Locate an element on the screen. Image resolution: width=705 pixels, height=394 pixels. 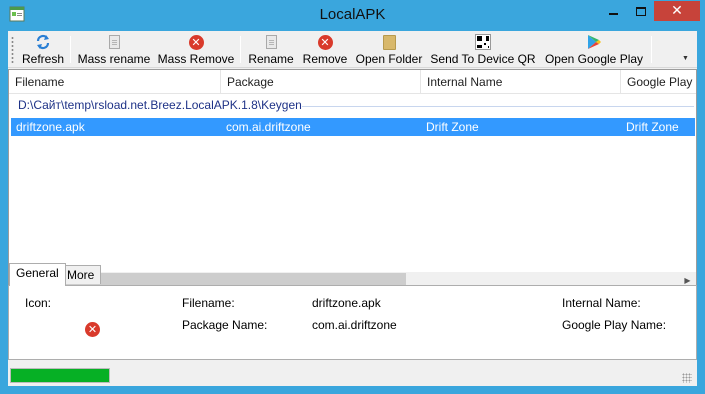
minimize-icon is located at coordinates (613, 14).